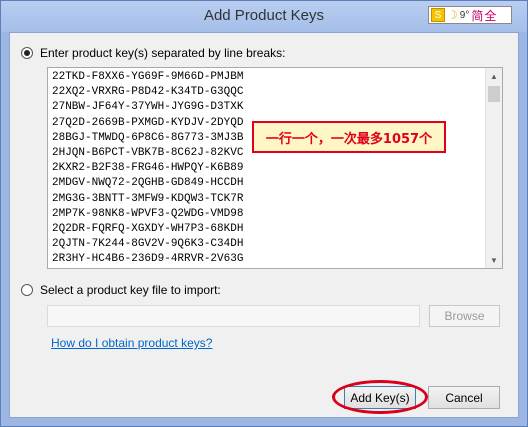 The height and width of the screenshot is (427, 528). What do you see at coordinates (148, 137) in the screenshot?
I see `product-key-line: 28BGJ-TMWDQ-6P8C6-8G773-3MJ3B` at bounding box center [148, 137].